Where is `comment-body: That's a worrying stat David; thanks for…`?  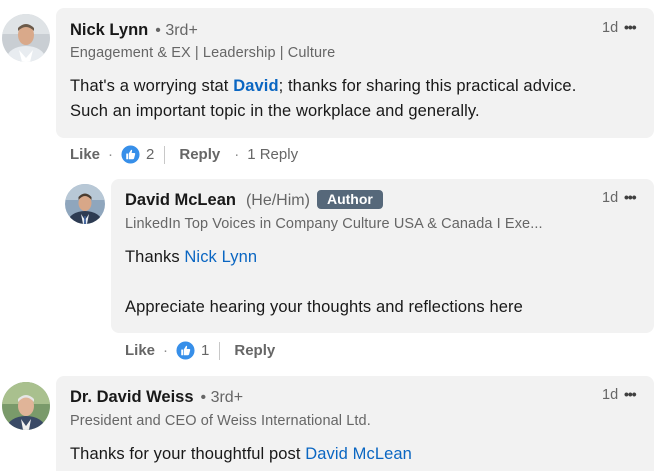 comment-body: That's a worrying stat David; thanks for… is located at coordinates (323, 98).